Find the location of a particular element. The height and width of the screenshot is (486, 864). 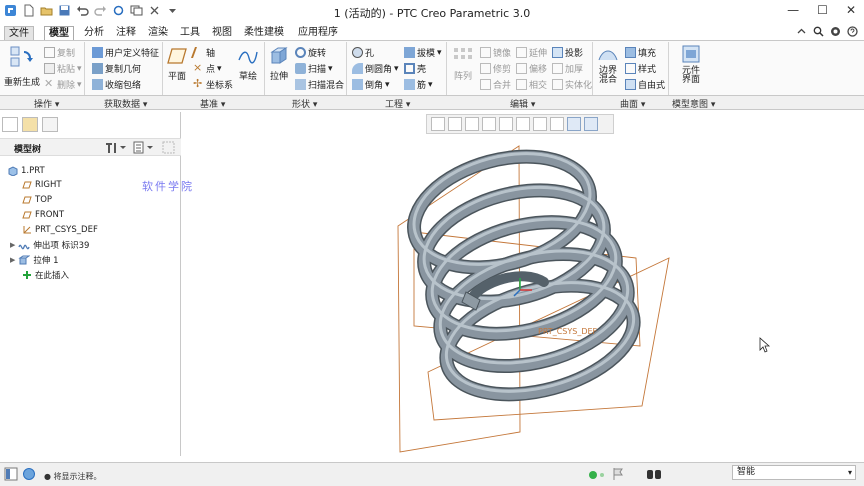

freestyle-button: 自由式 is located at coordinates (645, 84).